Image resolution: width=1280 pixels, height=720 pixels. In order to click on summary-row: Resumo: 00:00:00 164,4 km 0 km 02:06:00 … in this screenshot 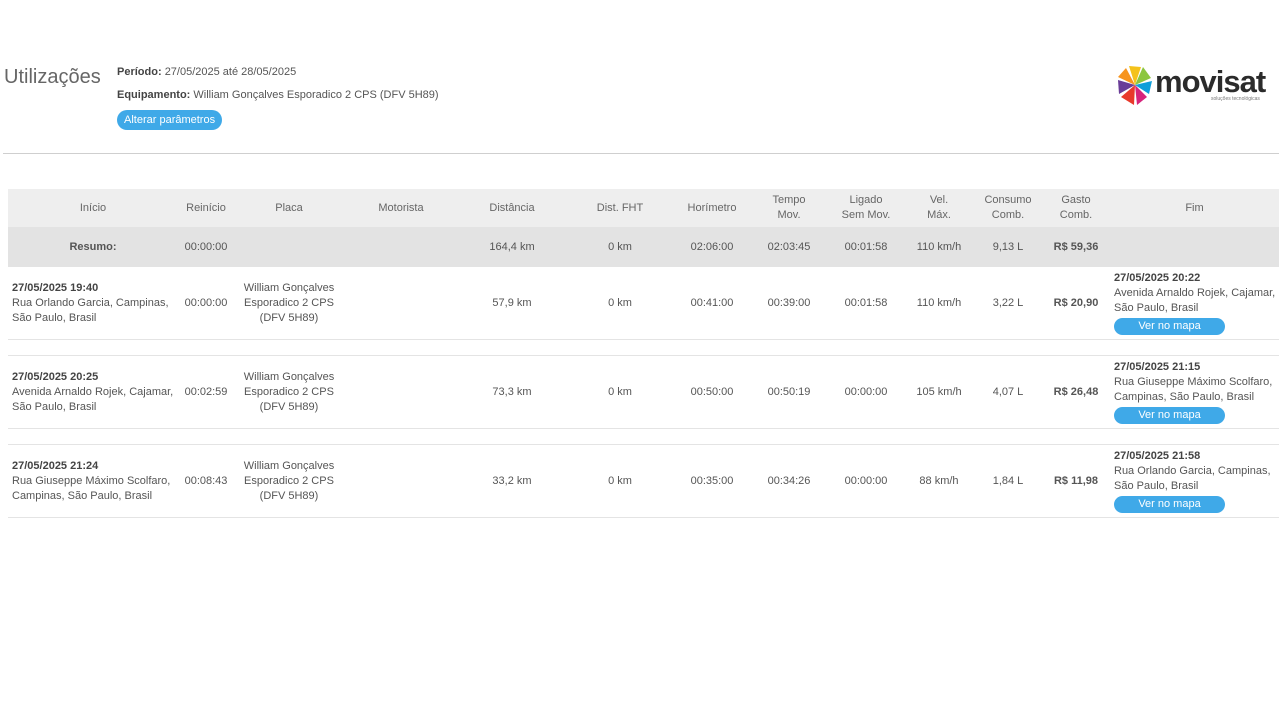, I will do `click(643, 247)`.